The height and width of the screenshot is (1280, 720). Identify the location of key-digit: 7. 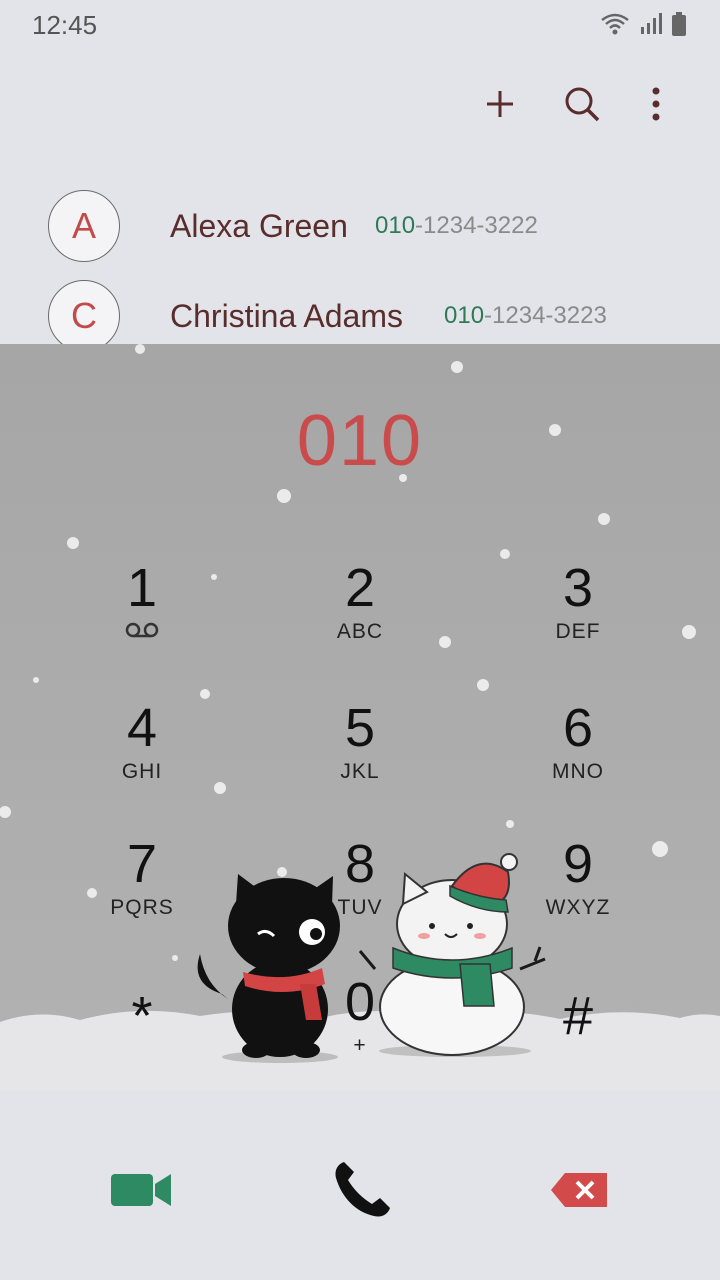
(142, 864).